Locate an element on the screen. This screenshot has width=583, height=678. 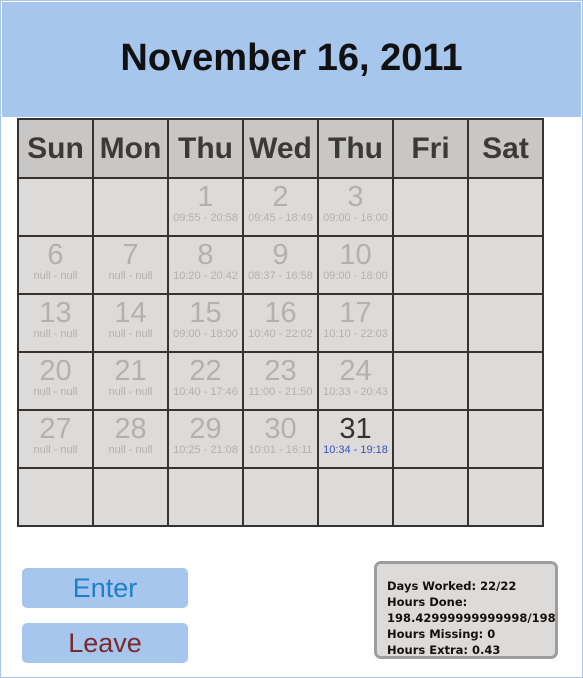
day-number: 28 is located at coordinates (130, 429).